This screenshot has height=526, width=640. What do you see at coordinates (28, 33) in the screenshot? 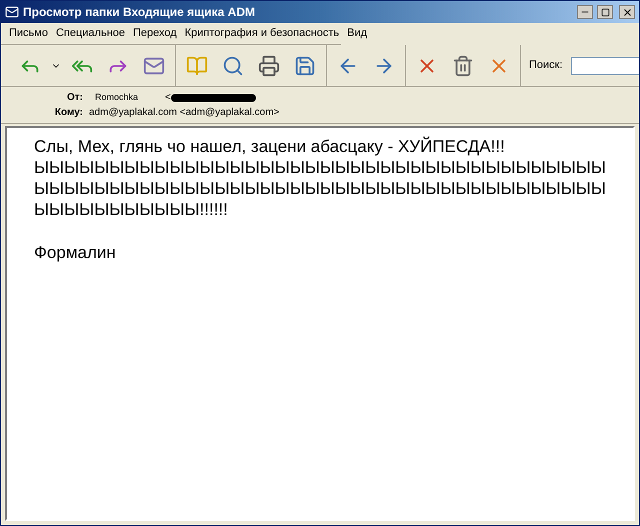
I see `menu-item: Письмо` at bounding box center [28, 33].